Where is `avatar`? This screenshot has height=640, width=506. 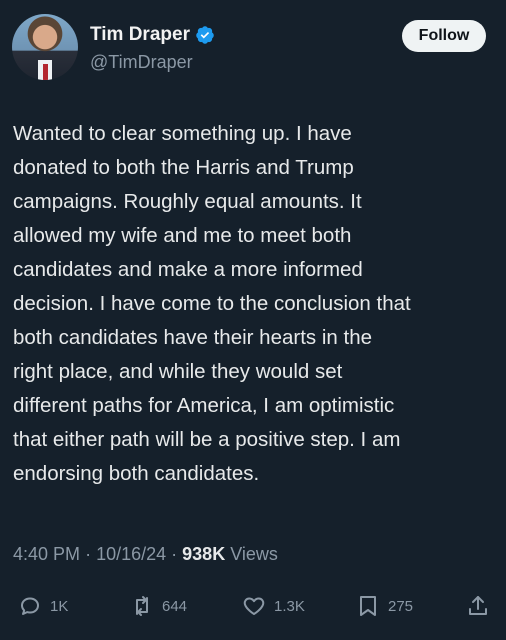 avatar is located at coordinates (45, 47).